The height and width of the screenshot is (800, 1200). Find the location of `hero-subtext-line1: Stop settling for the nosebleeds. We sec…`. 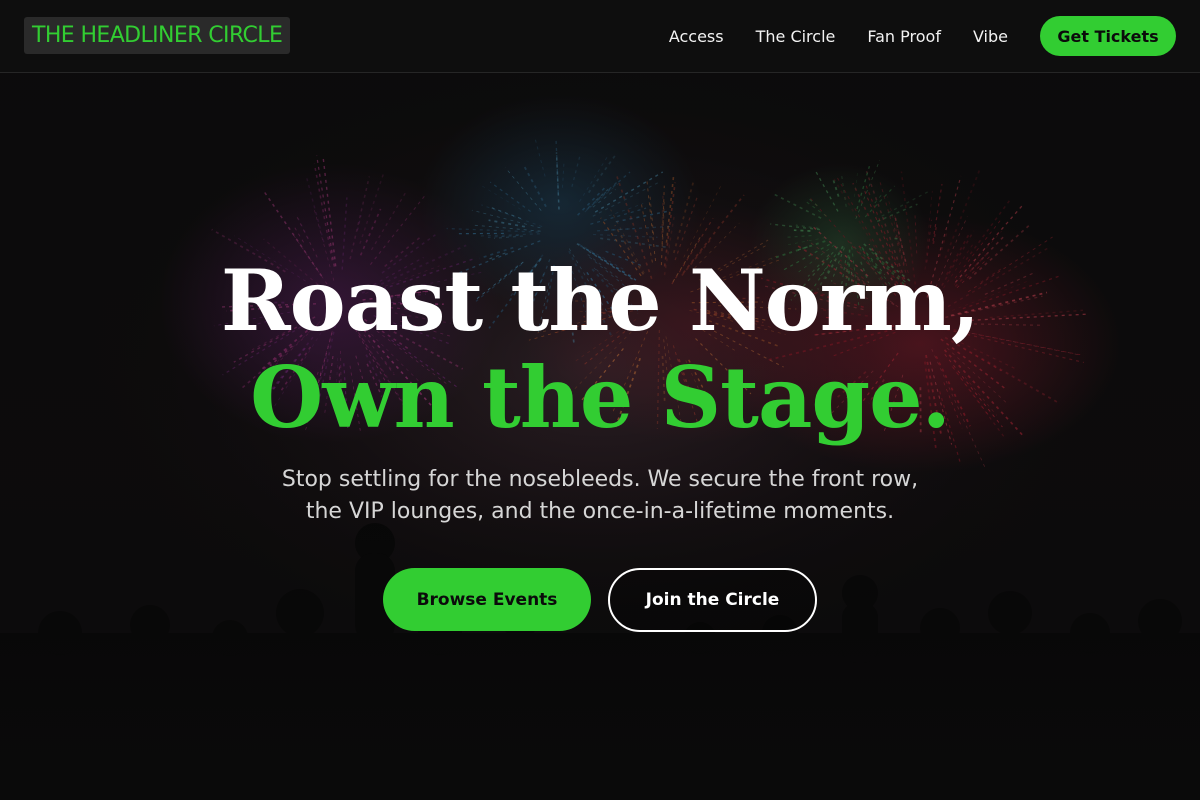

hero-subtext-line1: Stop settling for the nosebleeds. We sec… is located at coordinates (600, 479).